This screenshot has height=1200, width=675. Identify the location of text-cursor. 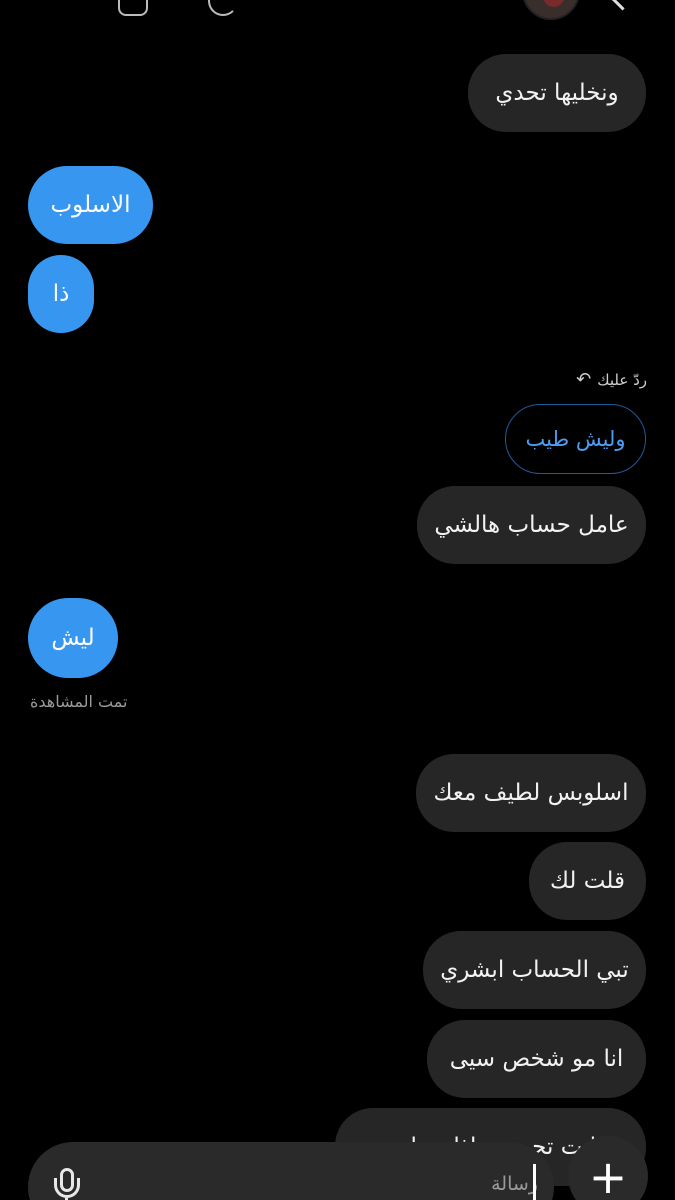
(534, 1182).